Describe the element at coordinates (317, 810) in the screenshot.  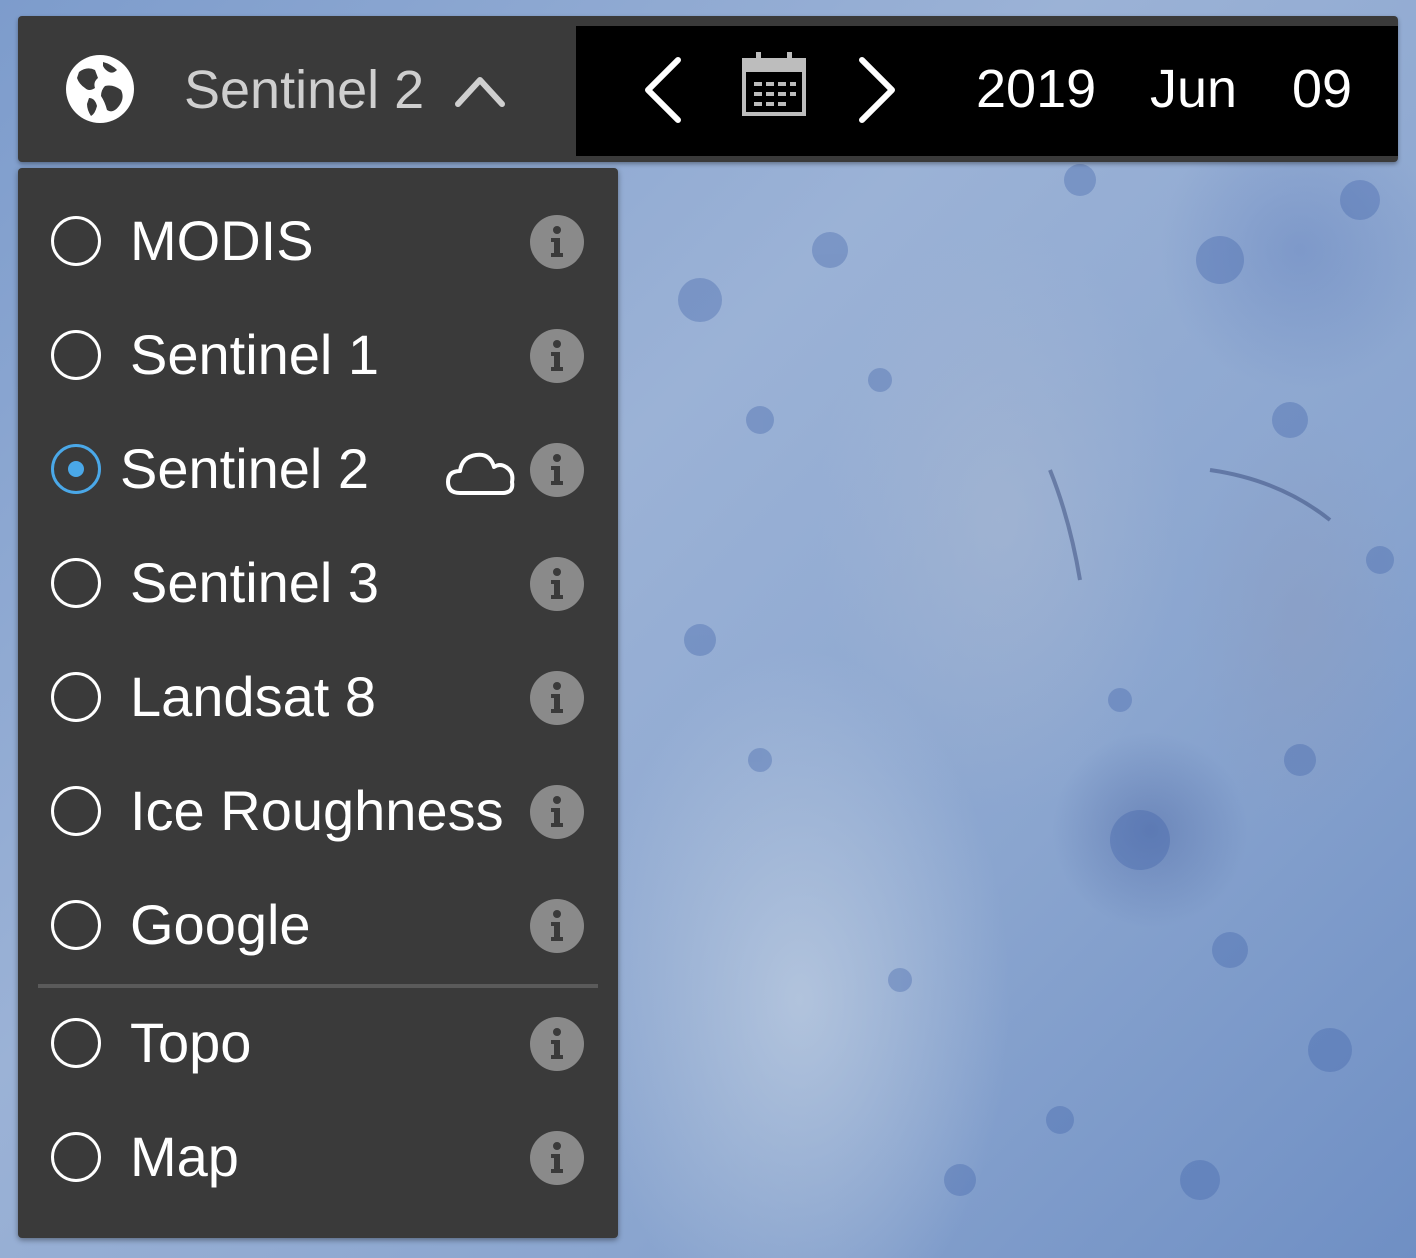
I see `layer-option-label: Ice Roughness` at that location.